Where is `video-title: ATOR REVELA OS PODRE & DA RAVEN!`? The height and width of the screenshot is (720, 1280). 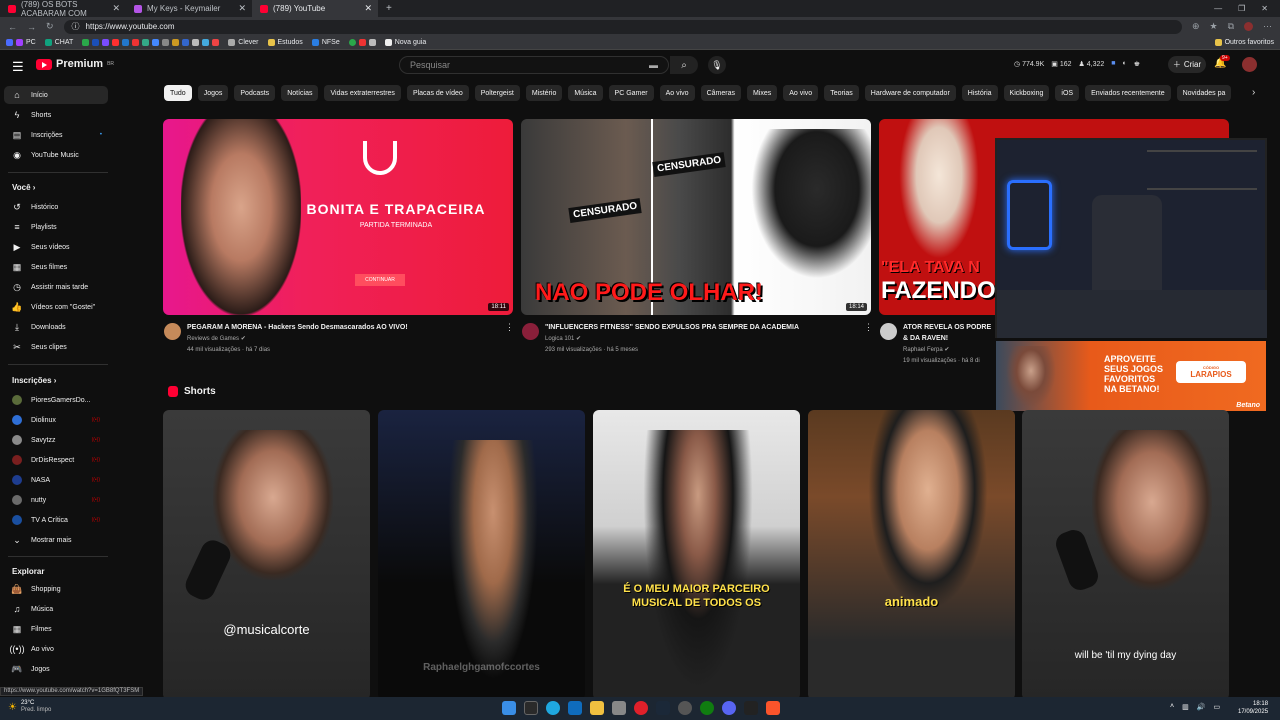 video-title: ATOR REVELA OS PODRE & DA RAVEN! is located at coordinates (953, 333).